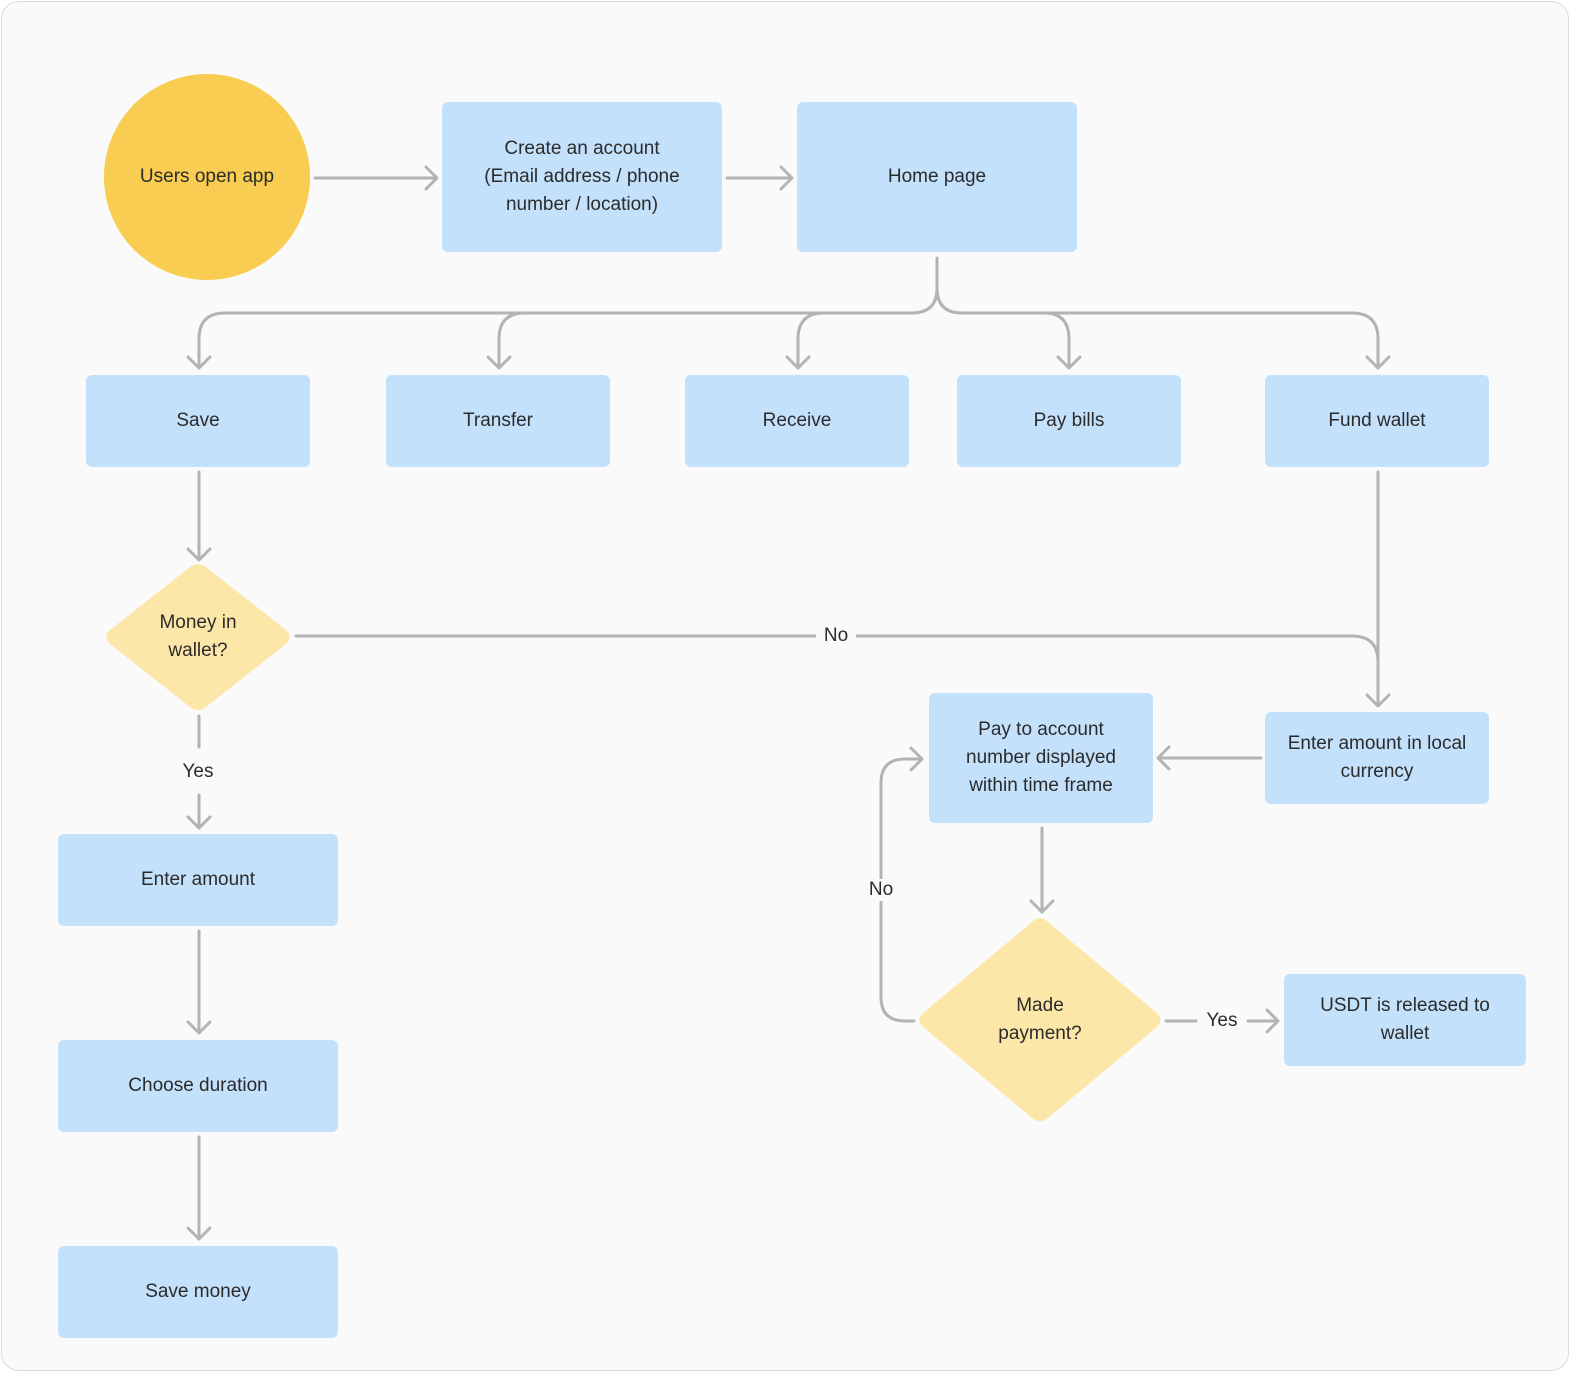 The image size is (1572, 1374). I want to click on receive-node: Receive, so click(797, 421).